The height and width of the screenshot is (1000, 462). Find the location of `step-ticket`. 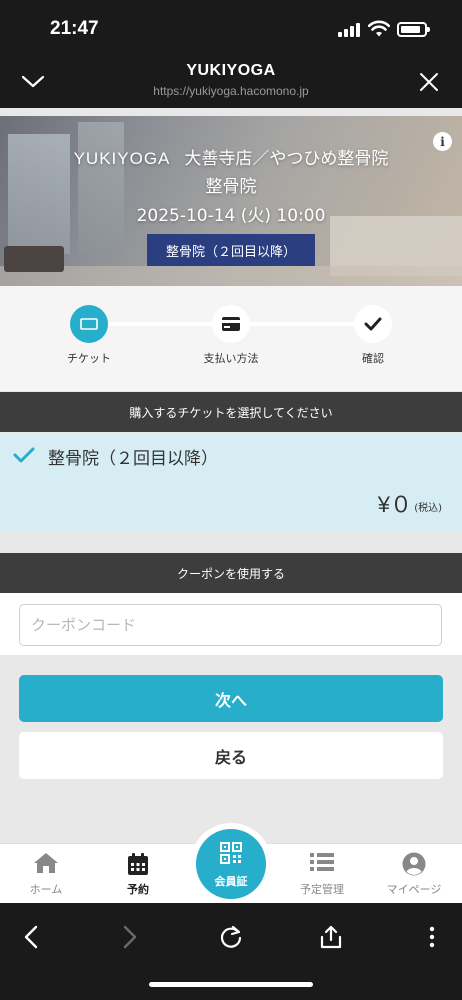

step-ticket is located at coordinates (89, 324).